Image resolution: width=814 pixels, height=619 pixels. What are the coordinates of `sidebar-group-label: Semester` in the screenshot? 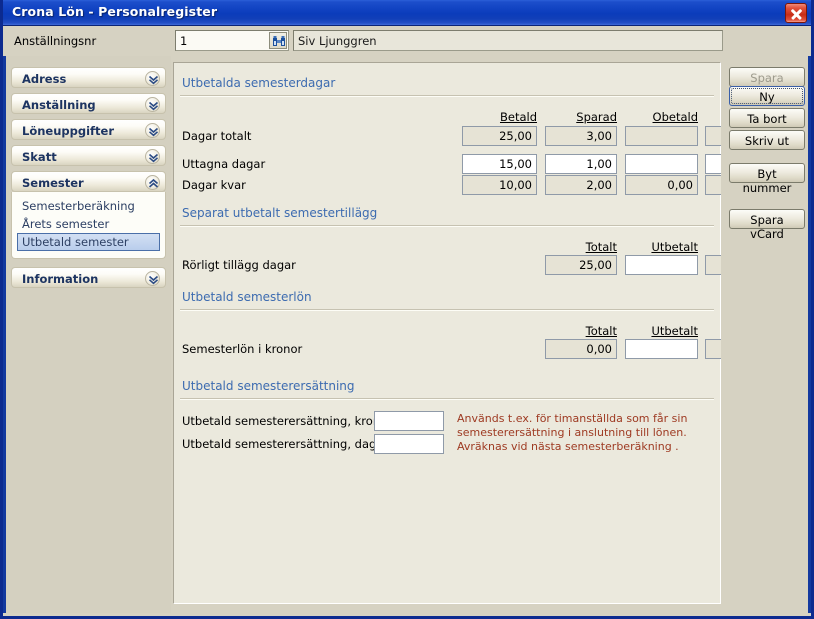 It's located at (53, 183).